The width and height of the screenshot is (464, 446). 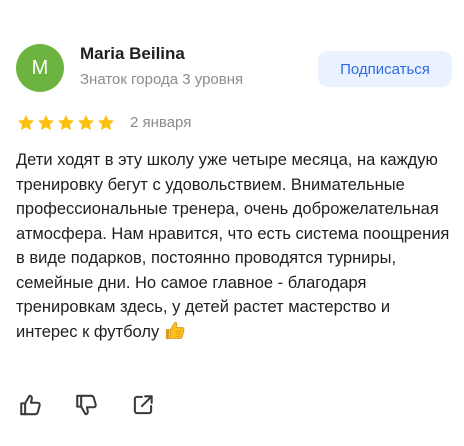 What do you see at coordinates (385, 69) in the screenshot?
I see `subscribe-button: Подписаться` at bounding box center [385, 69].